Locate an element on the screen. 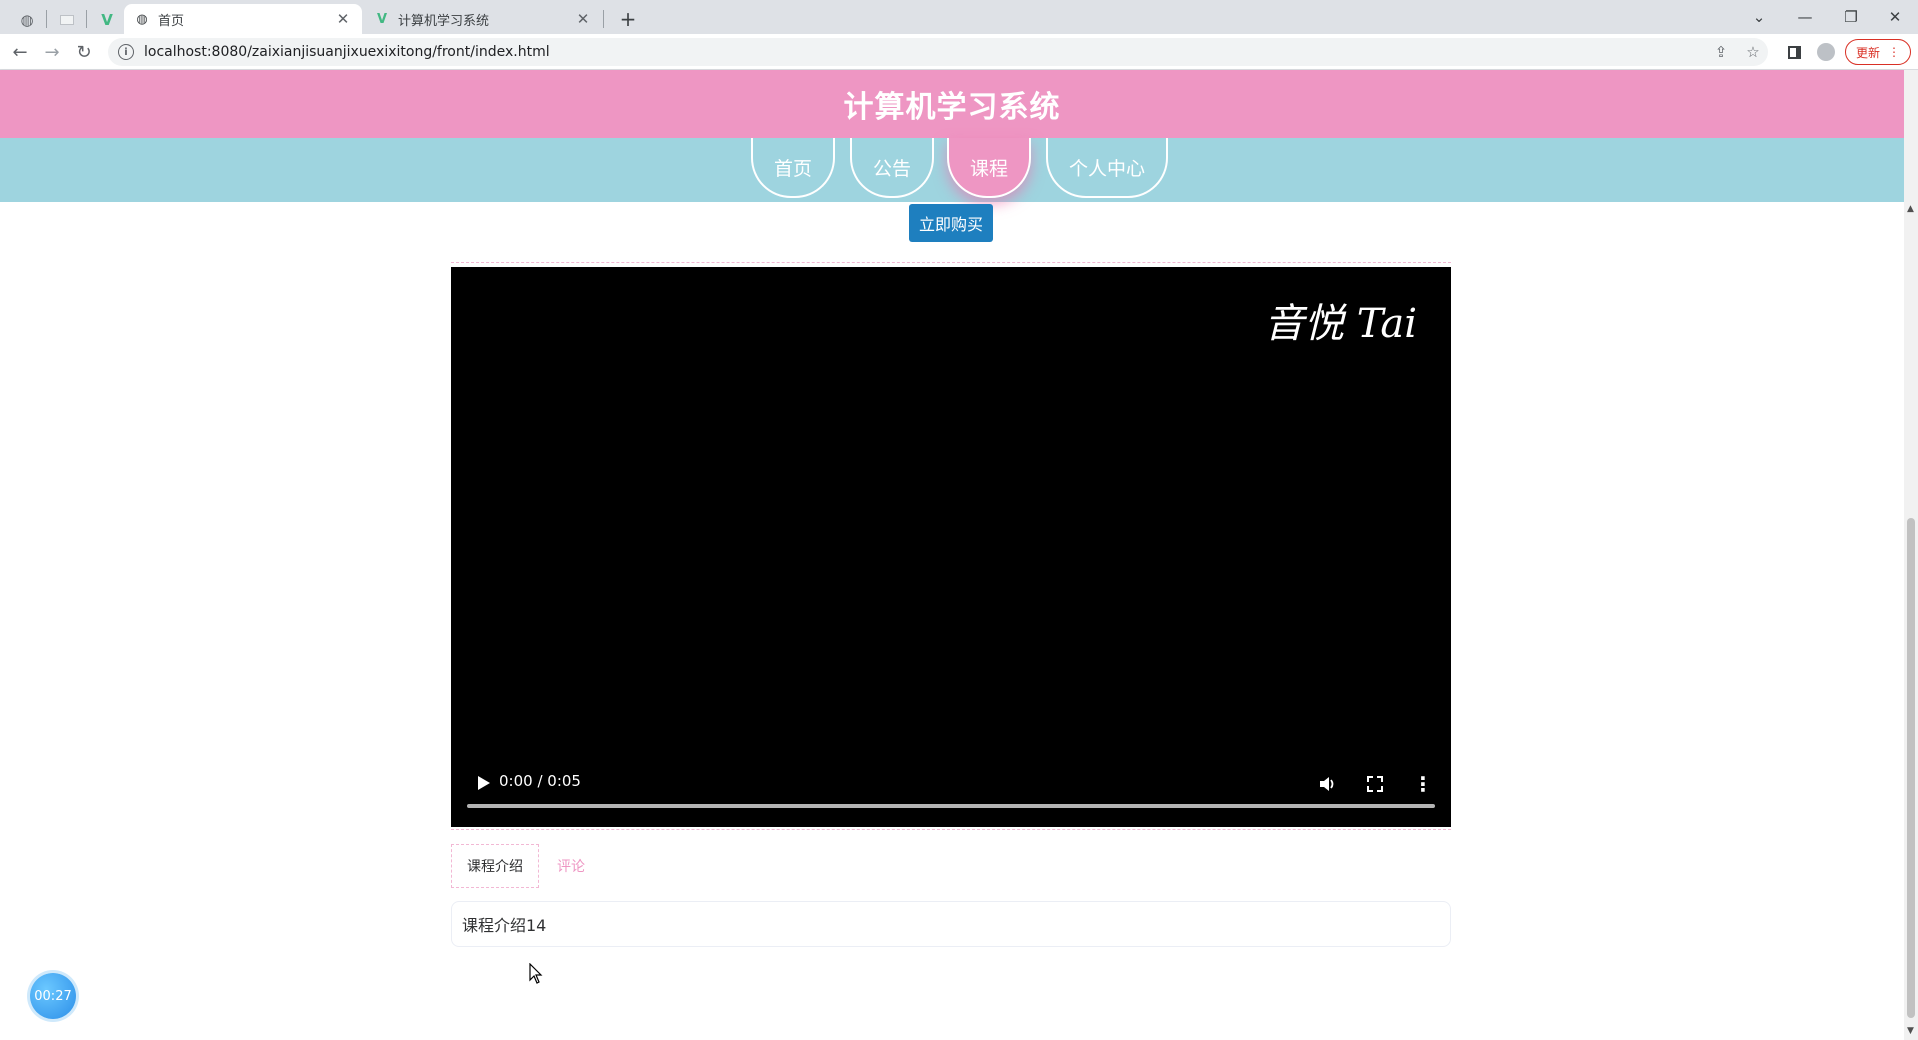  buy-now-button: 立即购买 is located at coordinates (951, 223).